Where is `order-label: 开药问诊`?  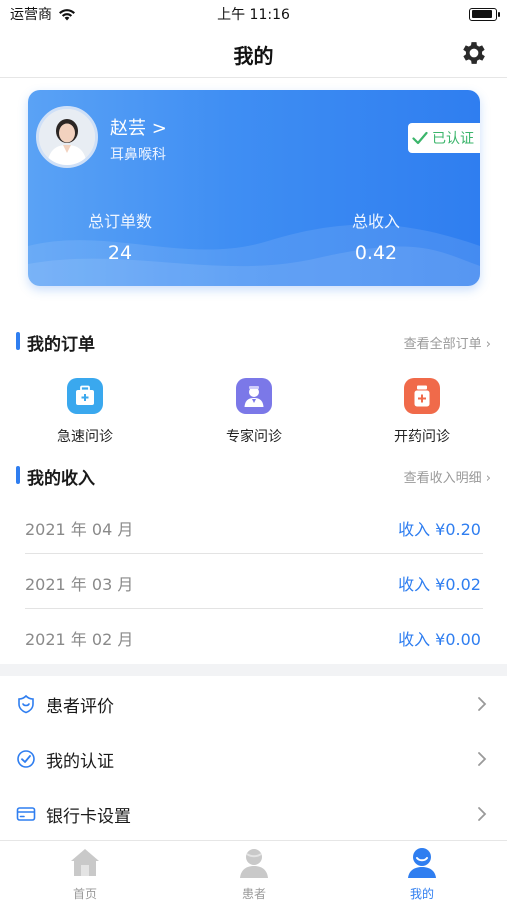
order-label: 开药问诊 is located at coordinates (422, 437).